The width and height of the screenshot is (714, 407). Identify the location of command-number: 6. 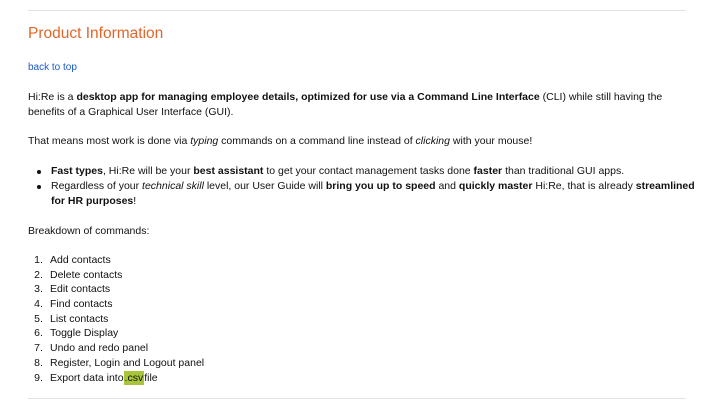
(37, 333).